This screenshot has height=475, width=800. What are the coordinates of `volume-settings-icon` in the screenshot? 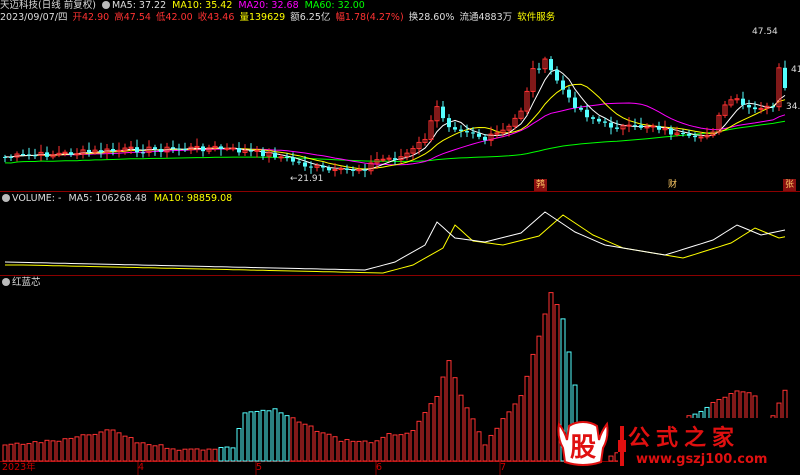 It's located at (6, 198).